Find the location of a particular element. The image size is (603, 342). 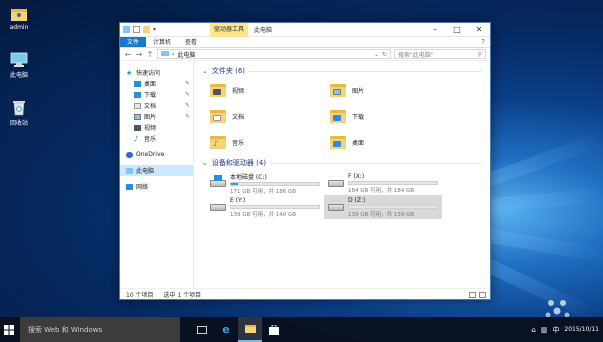

taskbar-search-box: 搜索 Web 和 Windows is located at coordinates (100, 329).